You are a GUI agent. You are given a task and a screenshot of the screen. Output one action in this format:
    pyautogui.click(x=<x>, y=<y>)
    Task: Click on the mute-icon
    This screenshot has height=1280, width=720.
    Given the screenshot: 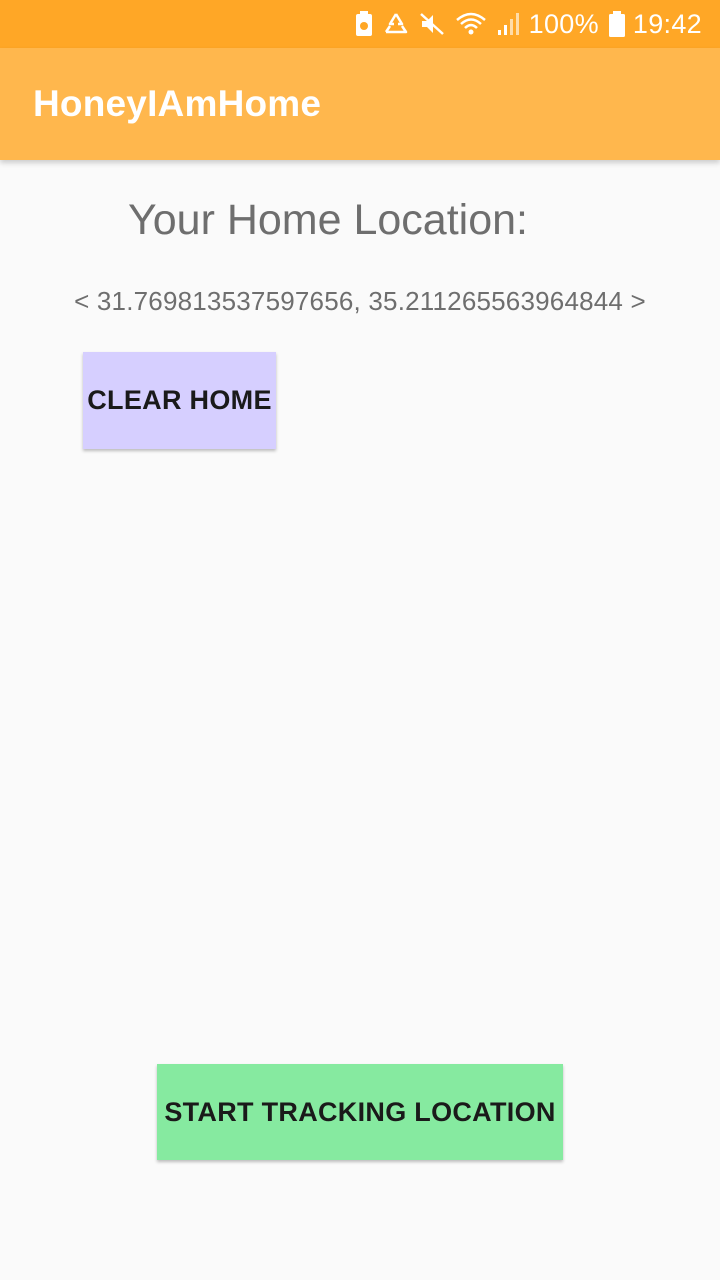 What is the action you would take?
    pyautogui.click(x=432, y=24)
    